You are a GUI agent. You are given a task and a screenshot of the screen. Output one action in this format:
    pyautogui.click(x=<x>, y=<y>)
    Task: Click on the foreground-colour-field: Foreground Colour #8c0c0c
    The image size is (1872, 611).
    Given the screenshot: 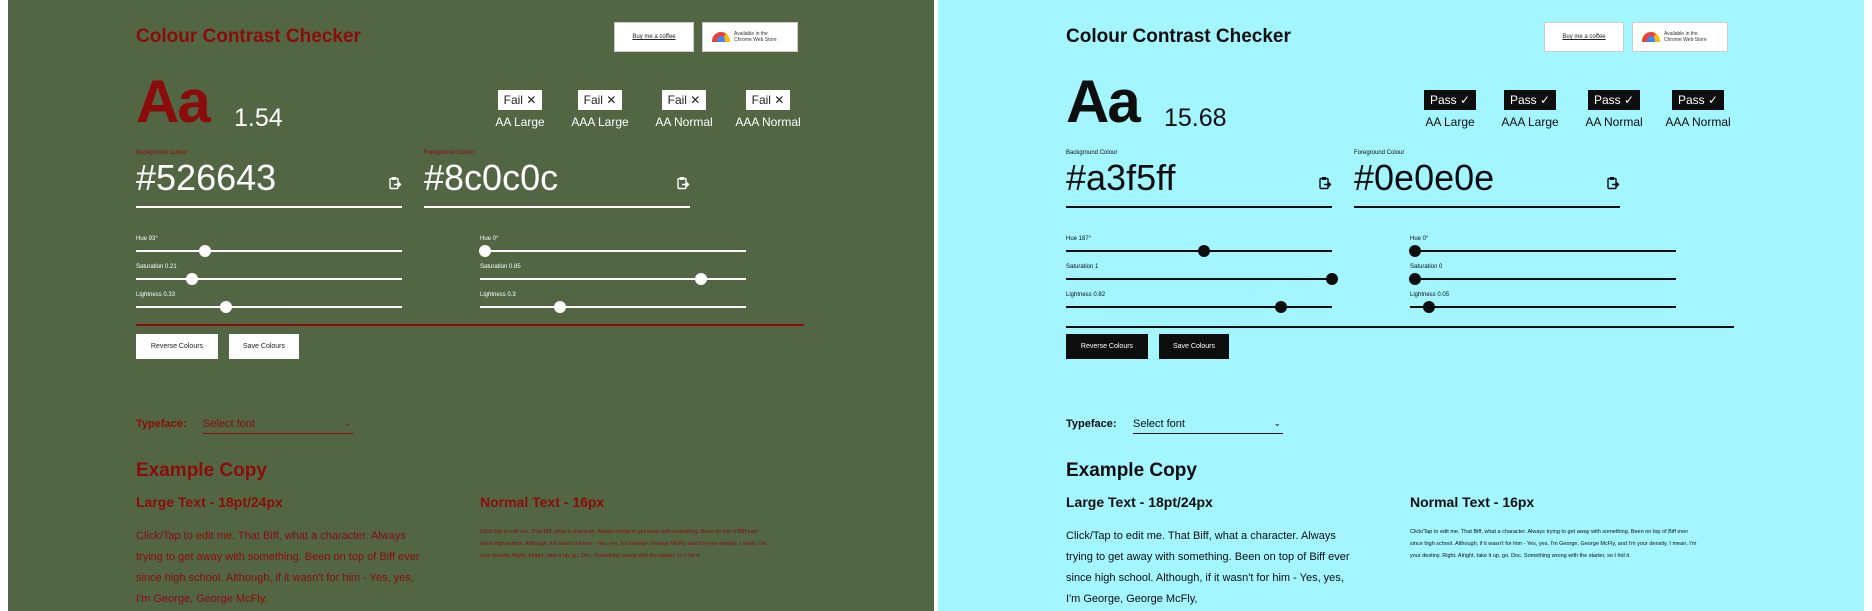 What is the action you would take?
    pyautogui.click(x=557, y=179)
    